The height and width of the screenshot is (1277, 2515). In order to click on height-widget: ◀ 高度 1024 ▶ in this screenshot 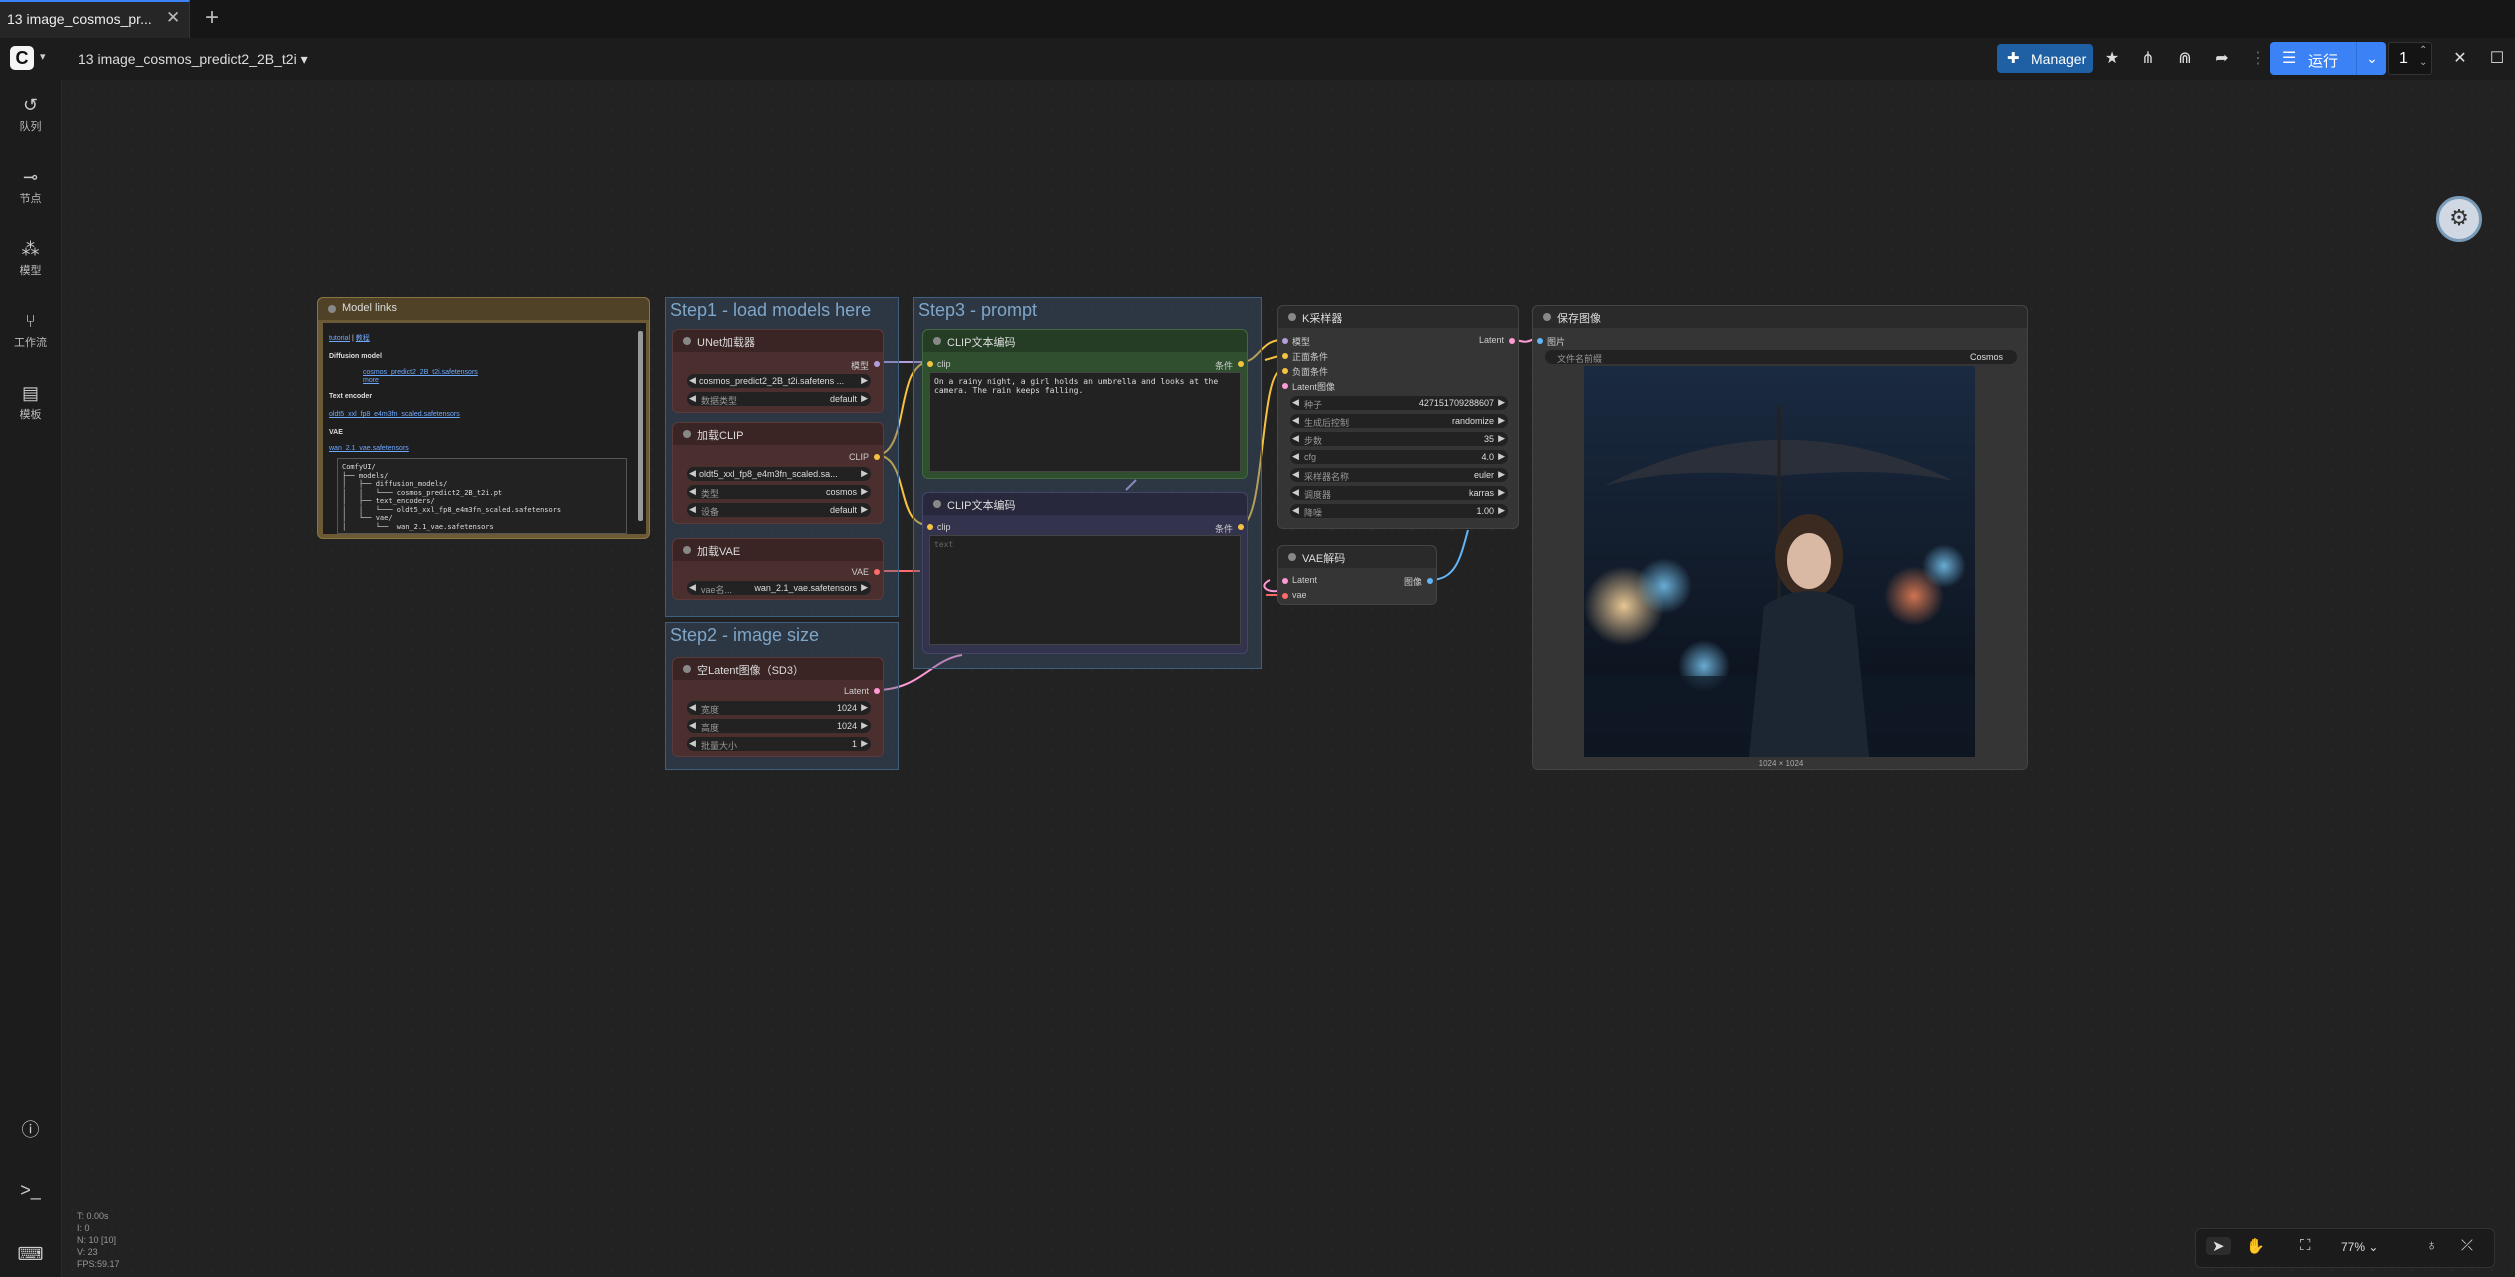, I will do `click(779, 726)`.